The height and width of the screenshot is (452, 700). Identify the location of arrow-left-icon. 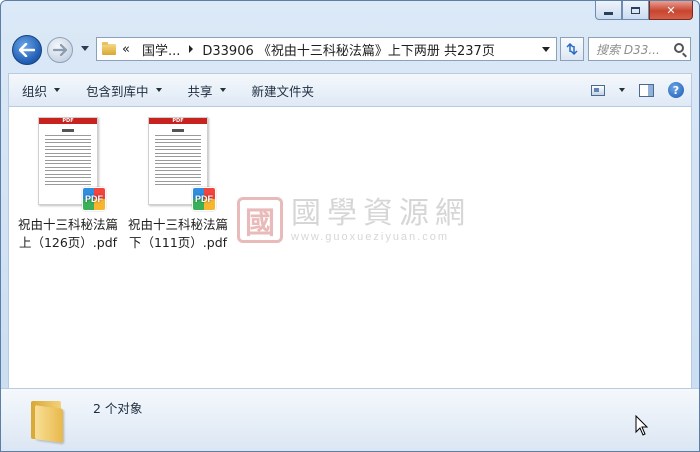
(27, 50).